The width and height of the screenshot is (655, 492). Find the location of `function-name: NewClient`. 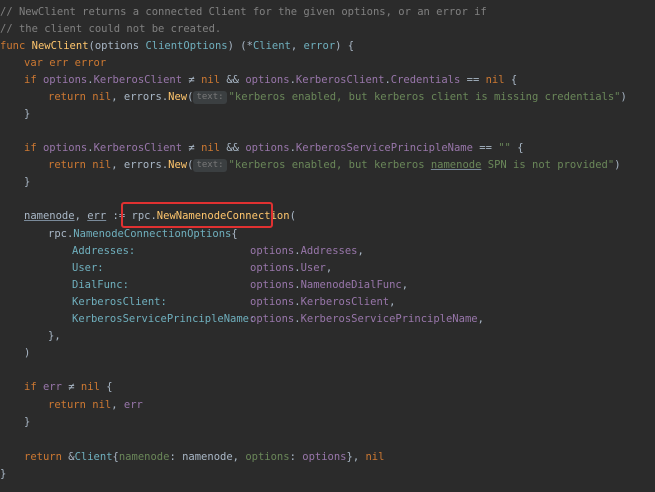

function-name: NewClient is located at coordinates (60, 46).